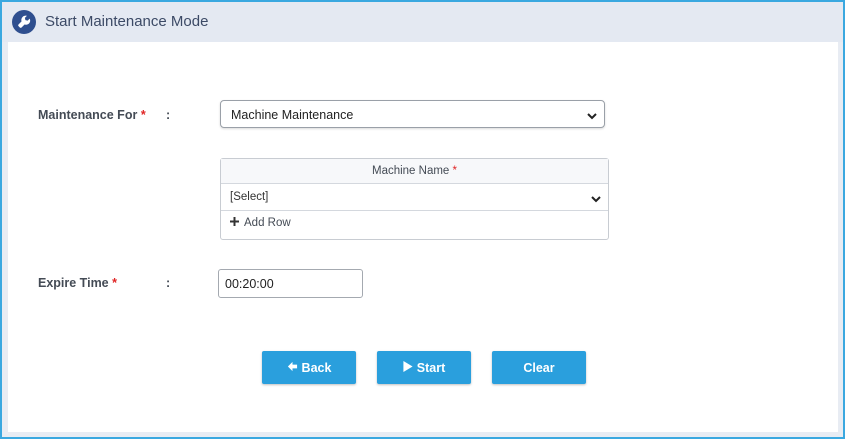  I want to click on arrow-left-icon, so click(292, 368).